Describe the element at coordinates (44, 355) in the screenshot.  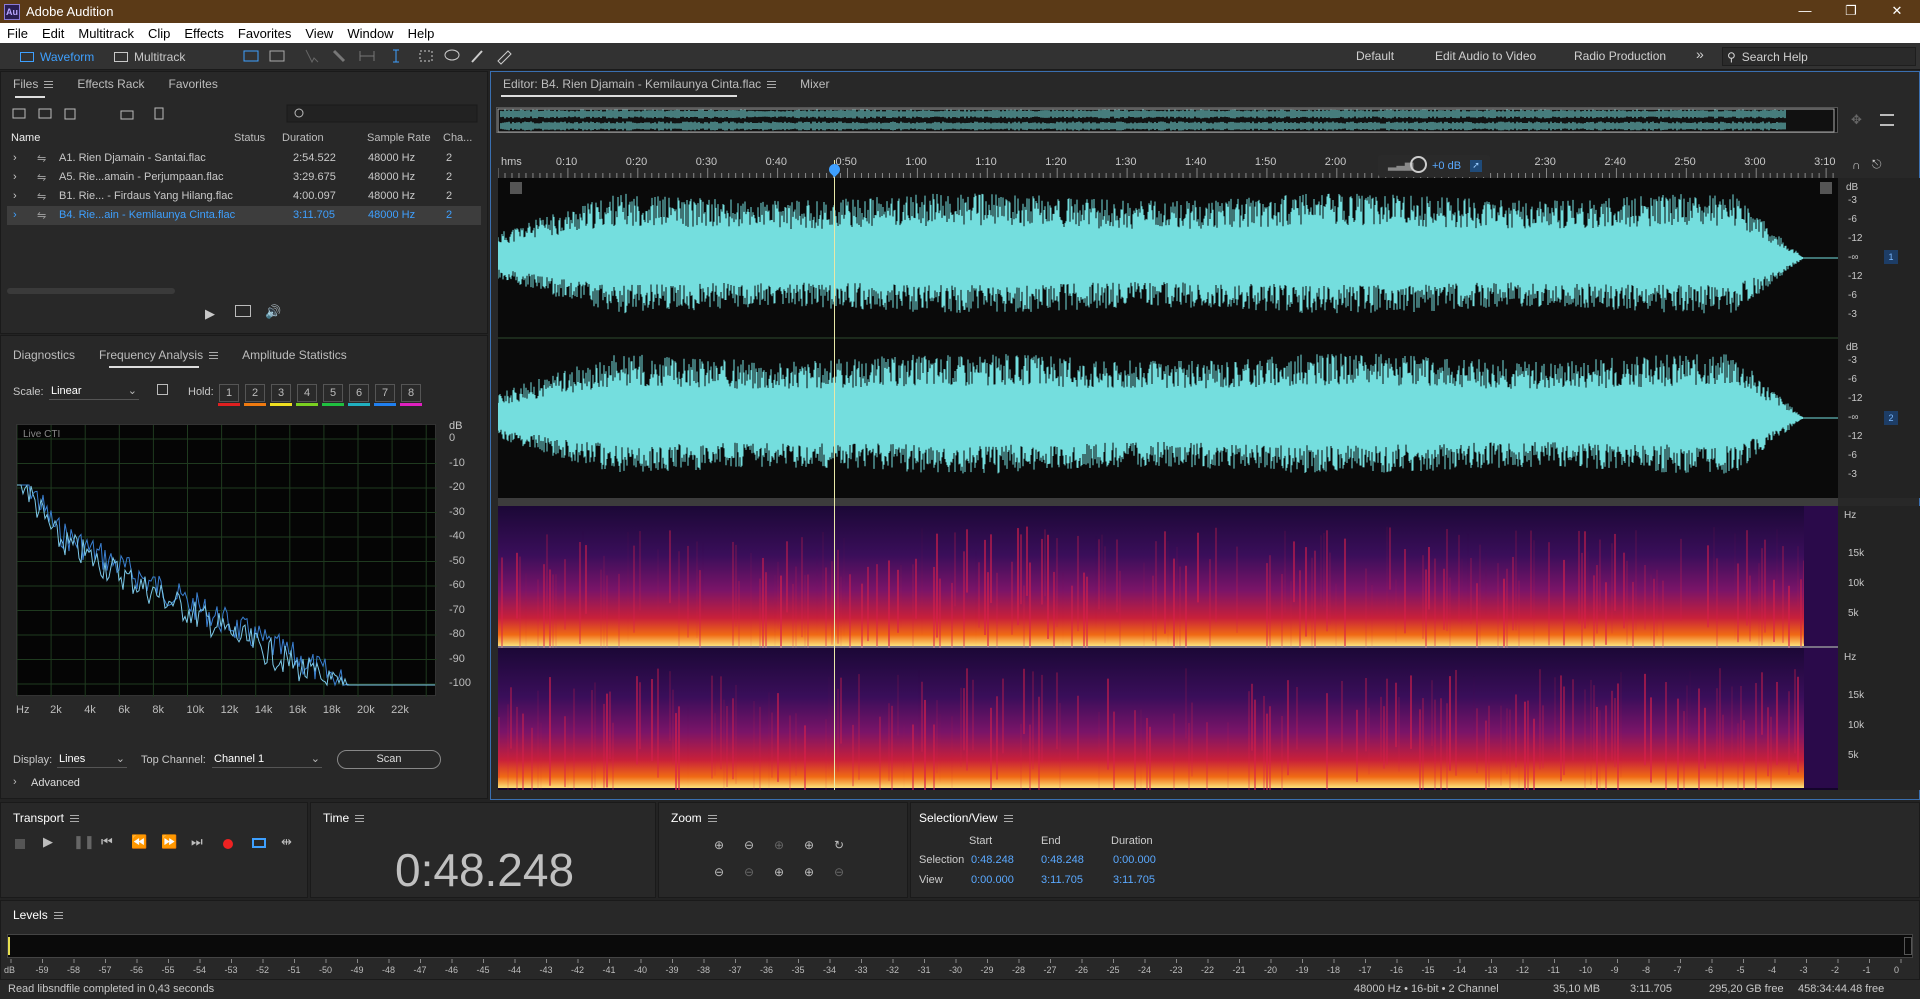
I see `tab-diagnostics: Diagnostics` at that location.